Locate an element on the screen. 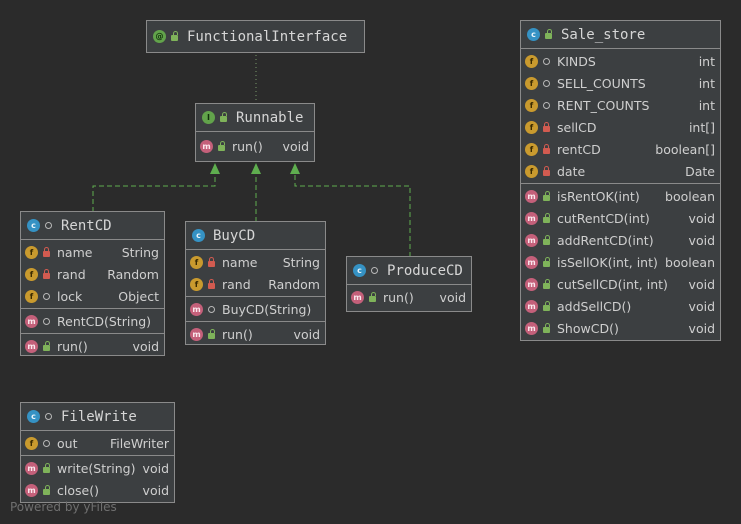 The image size is (741, 524). field-name: date is located at coordinates (571, 171).